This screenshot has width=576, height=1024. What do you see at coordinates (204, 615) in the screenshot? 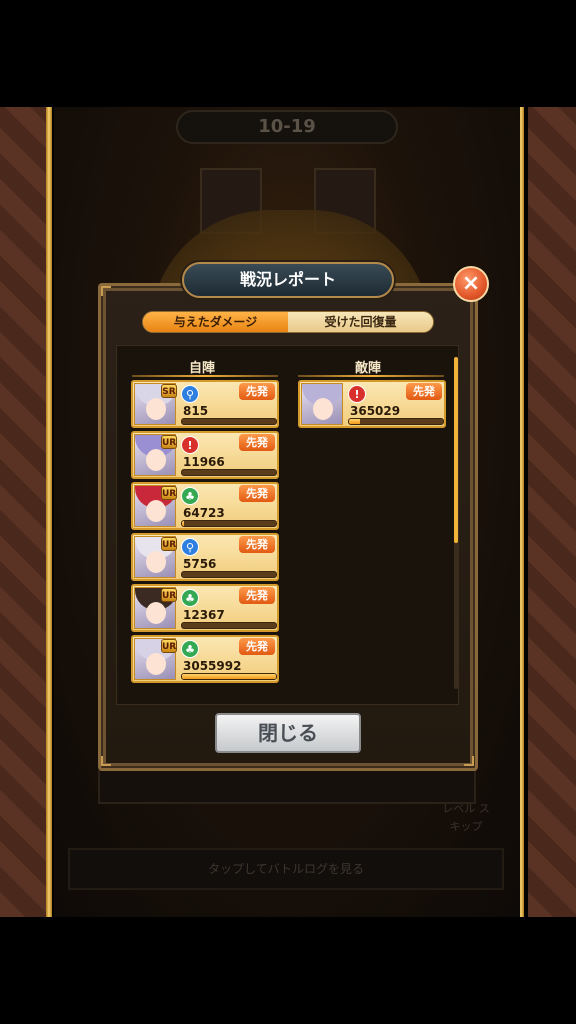
I see `damage-value: 12367` at bounding box center [204, 615].